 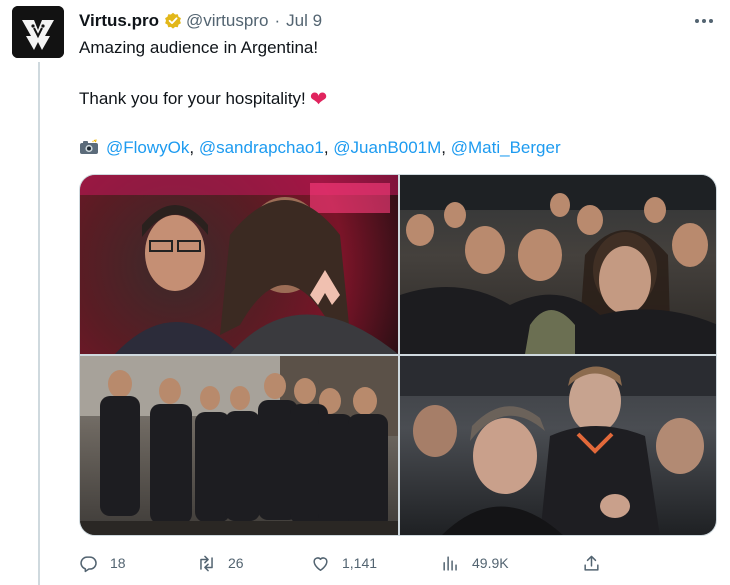 I want to click on tweet-date: Jul 9, so click(x=304, y=21).